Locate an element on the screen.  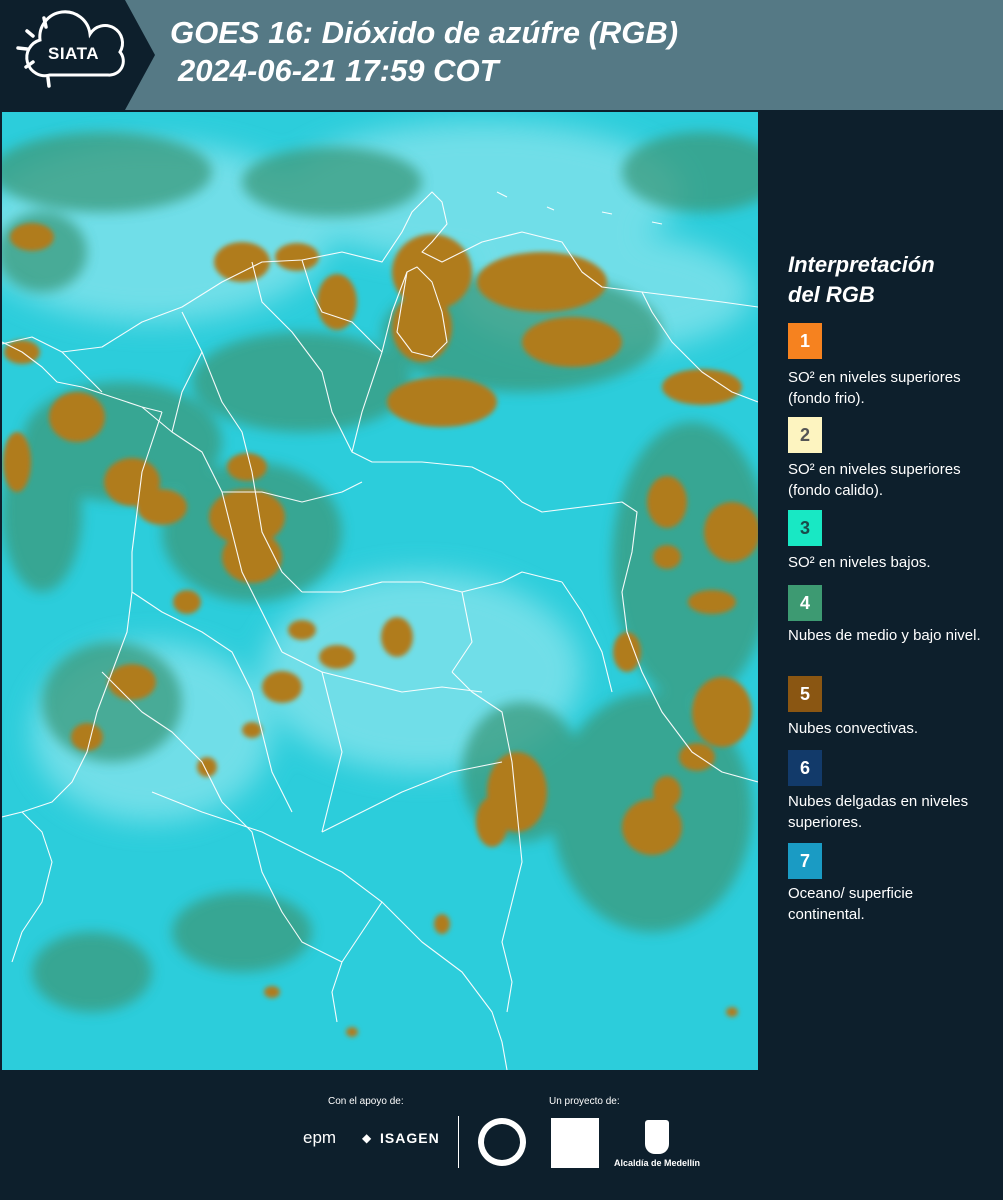
title-product: GOES 16: Dióxido de azúfre (RGB) is located at coordinates (424, 32).